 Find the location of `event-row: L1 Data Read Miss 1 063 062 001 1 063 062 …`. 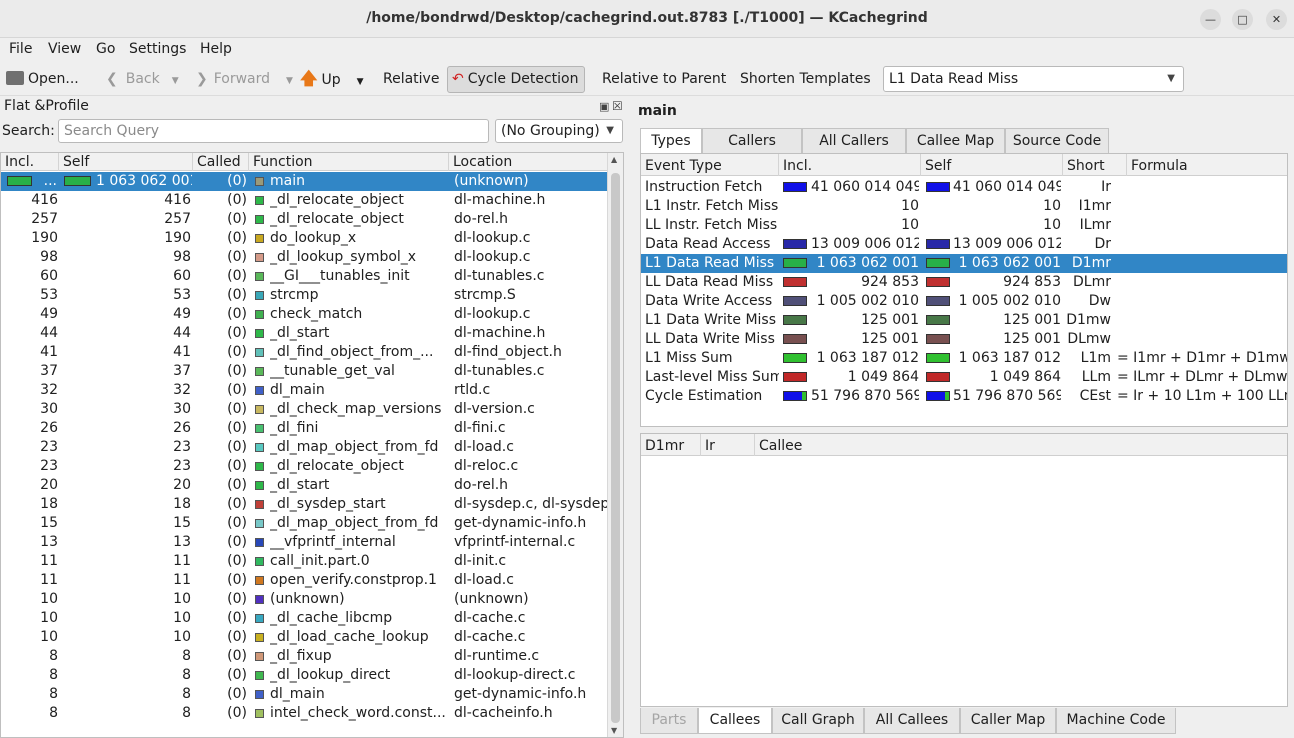

event-row: L1 Data Read Miss 1 063 062 001 1 063 062 … is located at coordinates (964, 263).